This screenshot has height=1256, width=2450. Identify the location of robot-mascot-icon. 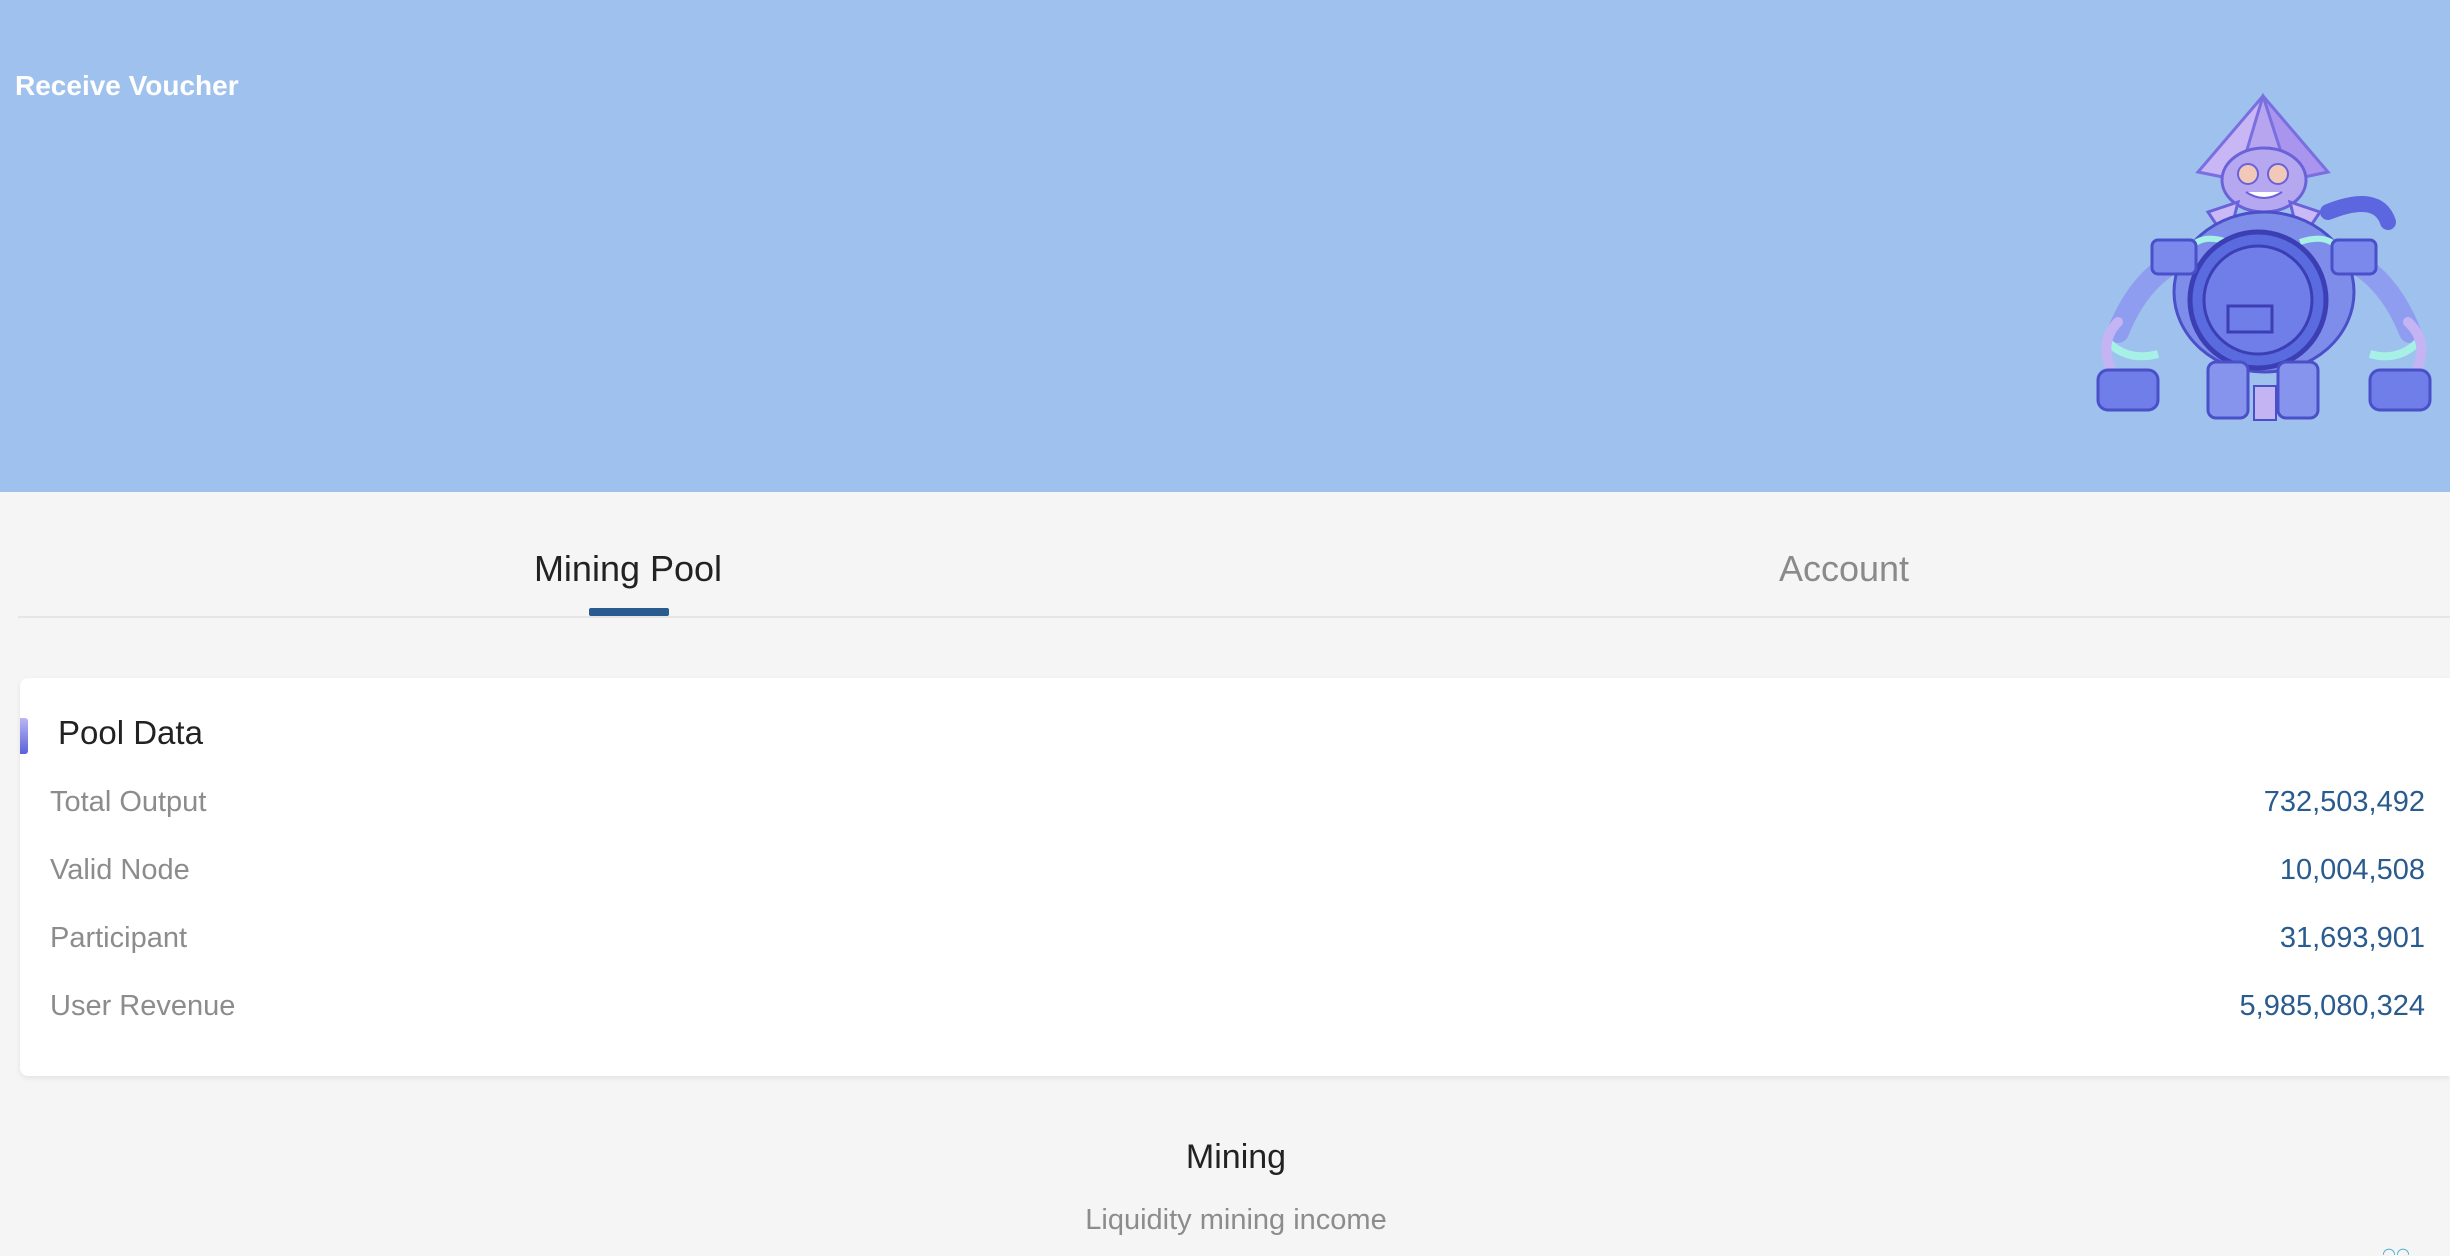
(2264, 256).